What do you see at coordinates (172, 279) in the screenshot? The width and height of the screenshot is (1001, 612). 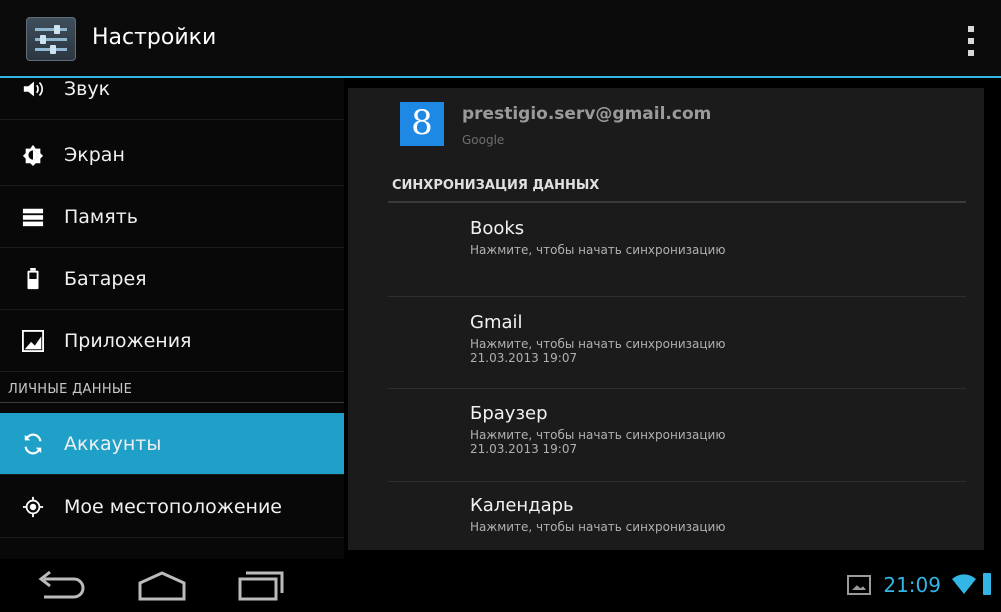 I see `sidebar-item-battery: Батарея` at bounding box center [172, 279].